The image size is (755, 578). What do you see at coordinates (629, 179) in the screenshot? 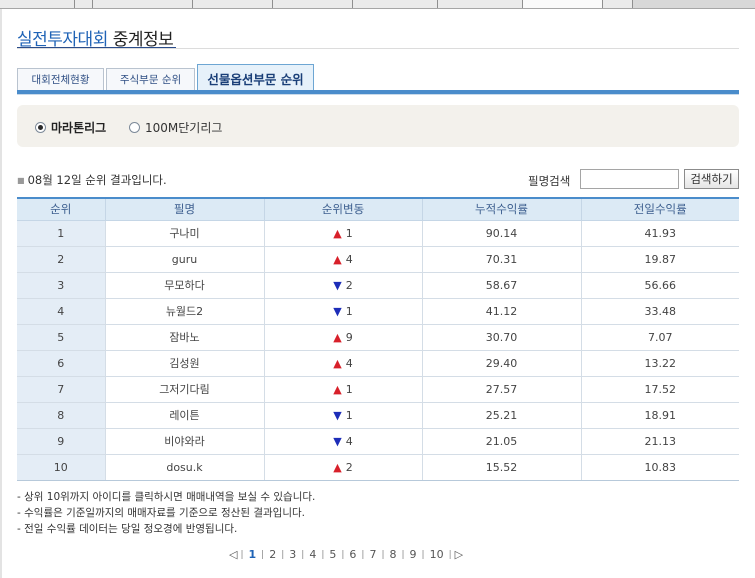
I see `nickname-search-input` at bounding box center [629, 179].